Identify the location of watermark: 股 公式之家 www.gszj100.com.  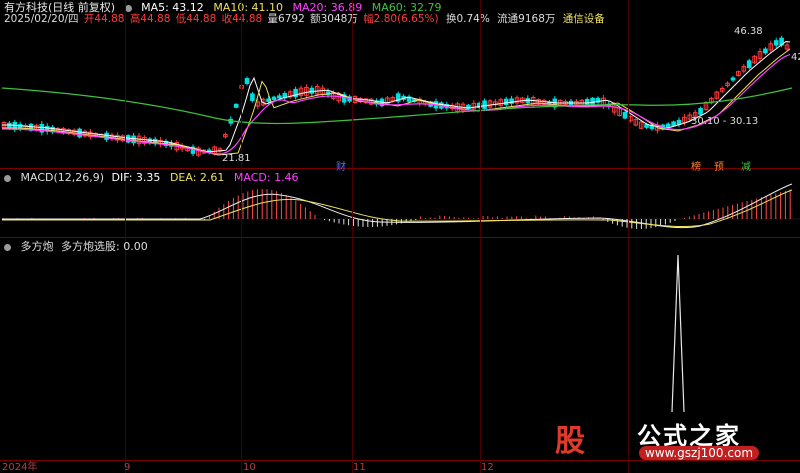
(667, 440).